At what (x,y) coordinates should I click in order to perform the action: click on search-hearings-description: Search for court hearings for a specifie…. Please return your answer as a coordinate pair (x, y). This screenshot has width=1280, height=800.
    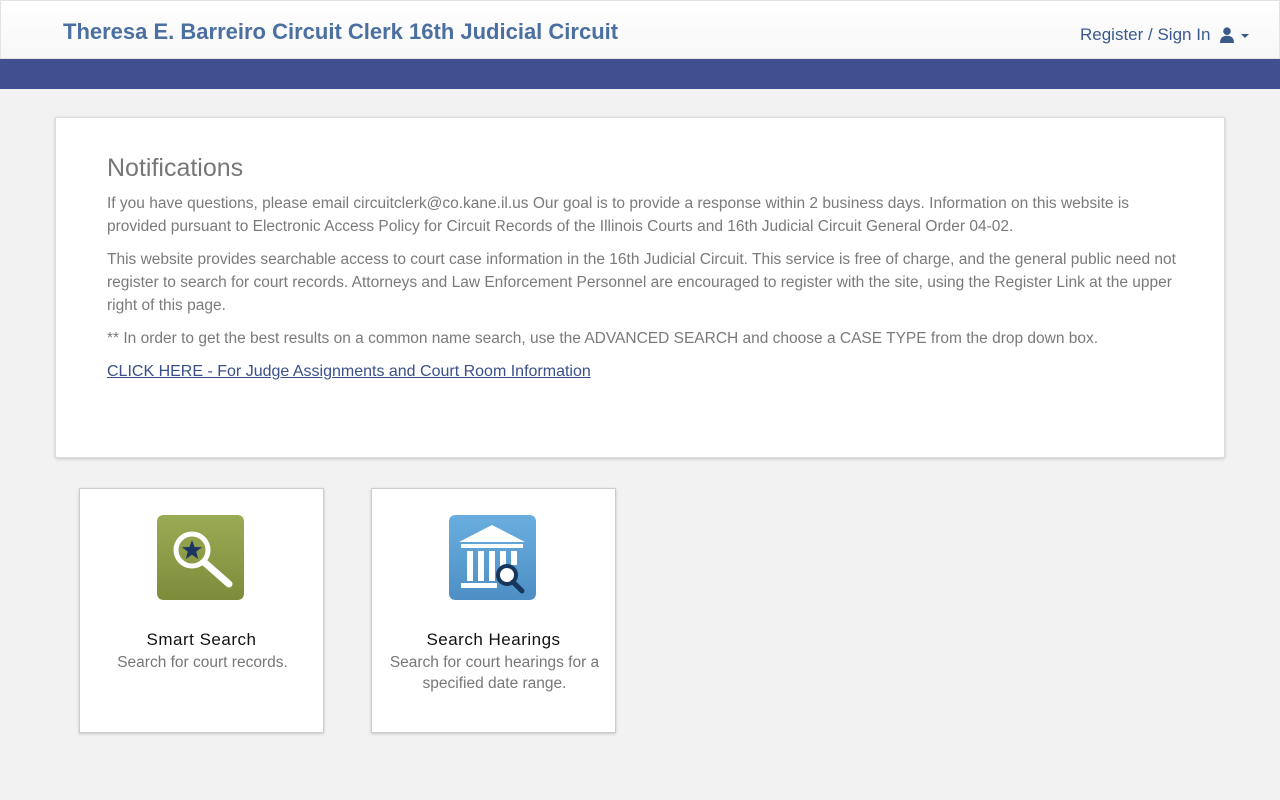
    Looking at the image, I should click on (494, 673).